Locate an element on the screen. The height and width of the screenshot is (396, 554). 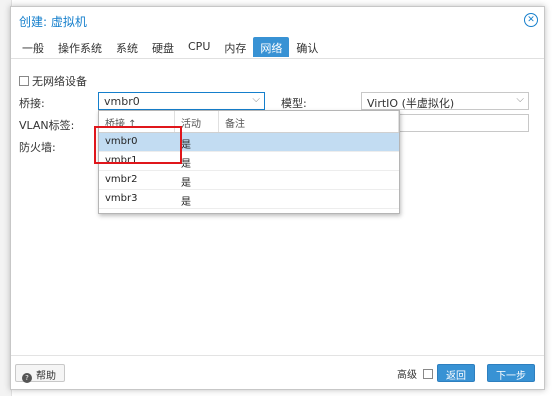
no-network-option: 无网络设备 is located at coordinates (53, 81).